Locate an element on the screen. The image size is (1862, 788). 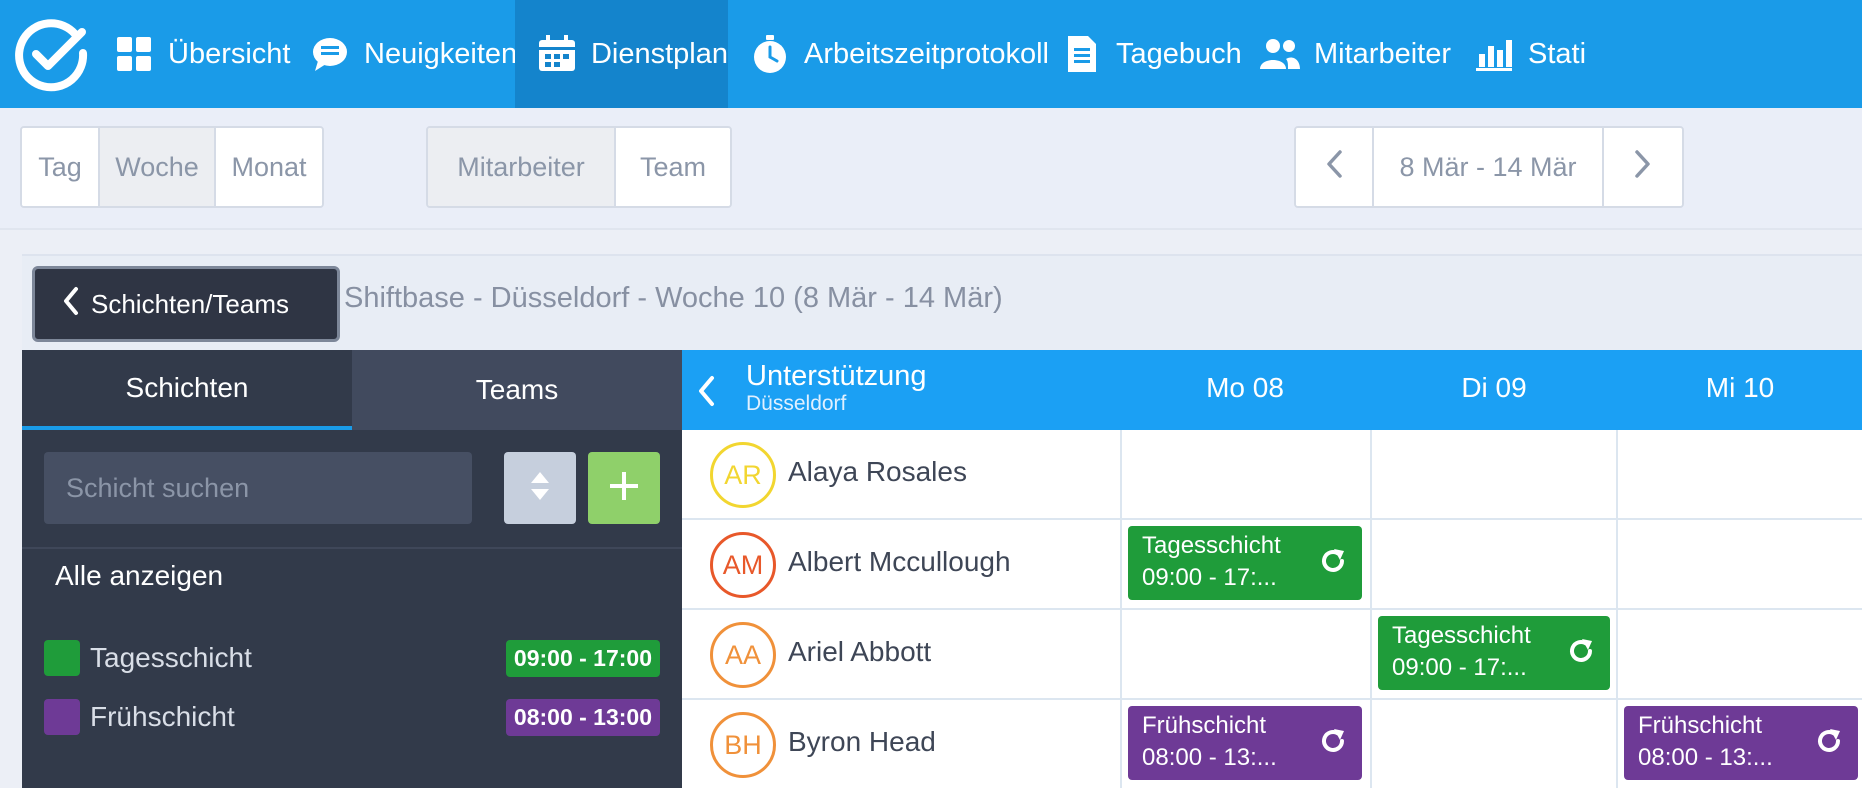
group-employees-button: Mitarbeiter is located at coordinates (522, 167).